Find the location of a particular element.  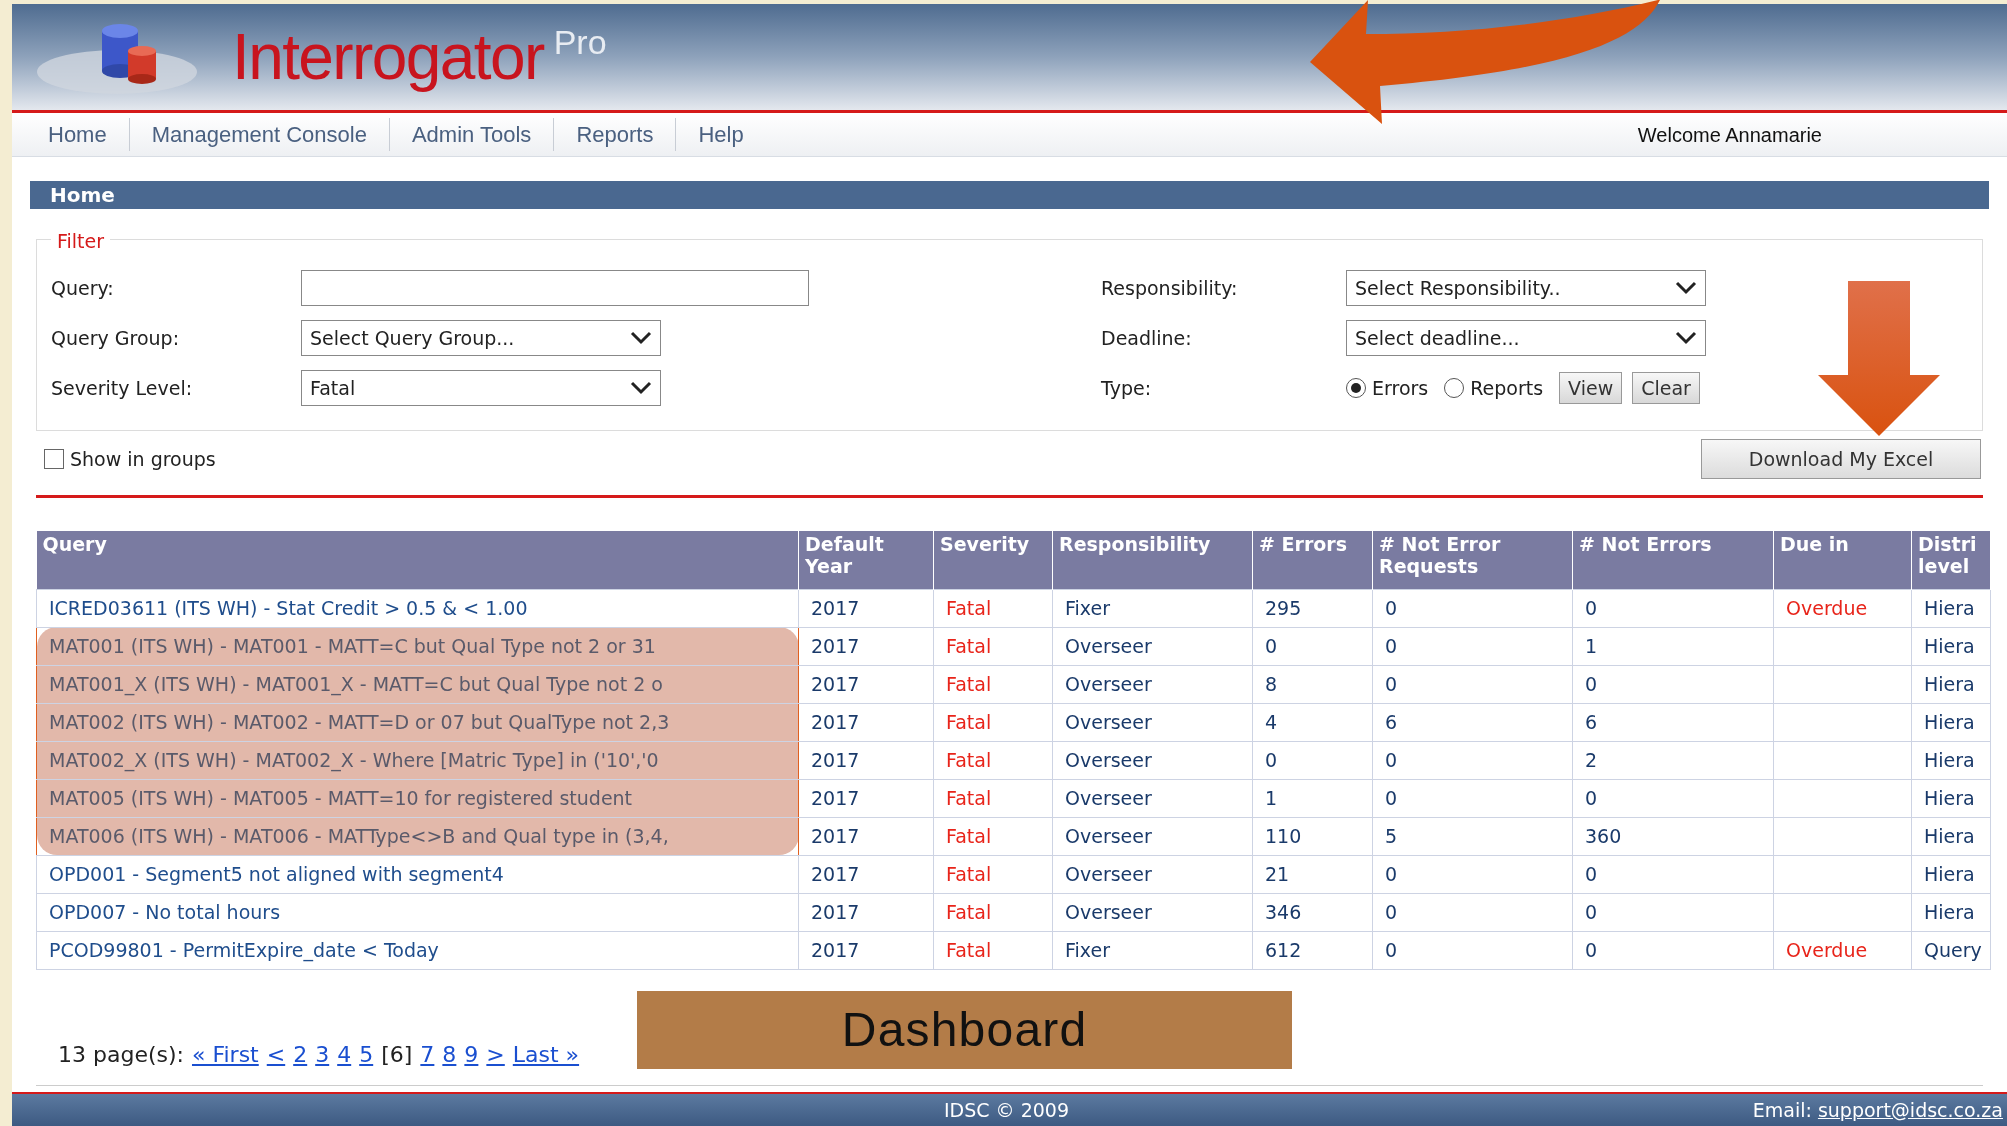

page-link: 4 is located at coordinates (344, 1054).